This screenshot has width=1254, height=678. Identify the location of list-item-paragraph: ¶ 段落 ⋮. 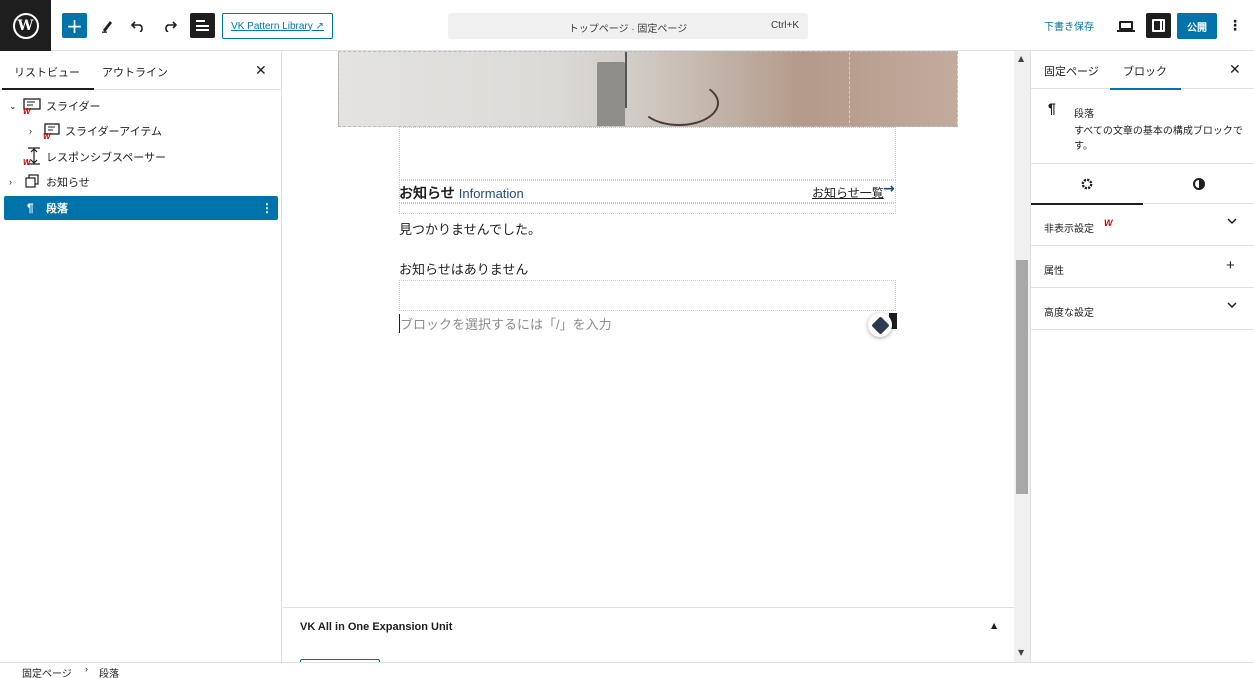
(141, 208).